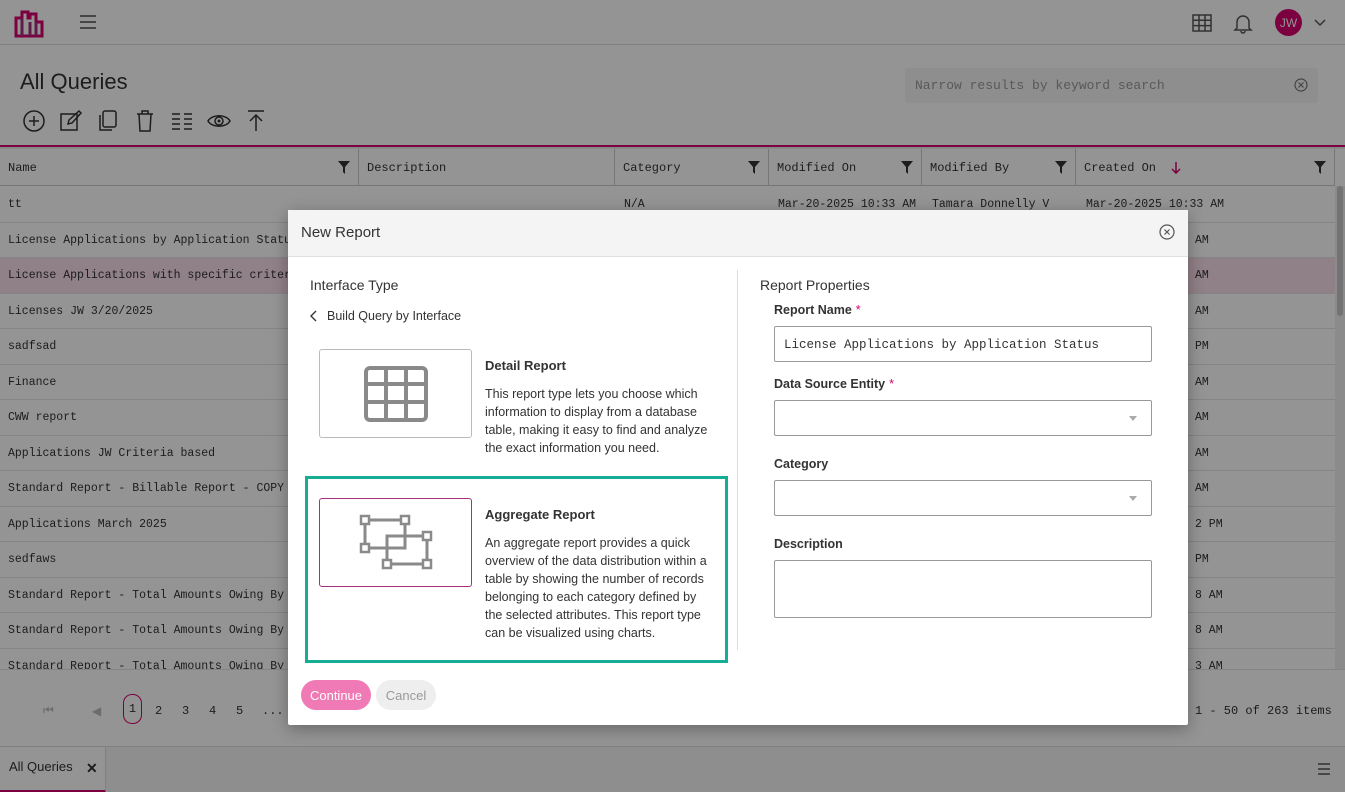 The width and height of the screenshot is (1345, 792). What do you see at coordinates (801, 464) in the screenshot?
I see `category-label: Category` at bounding box center [801, 464].